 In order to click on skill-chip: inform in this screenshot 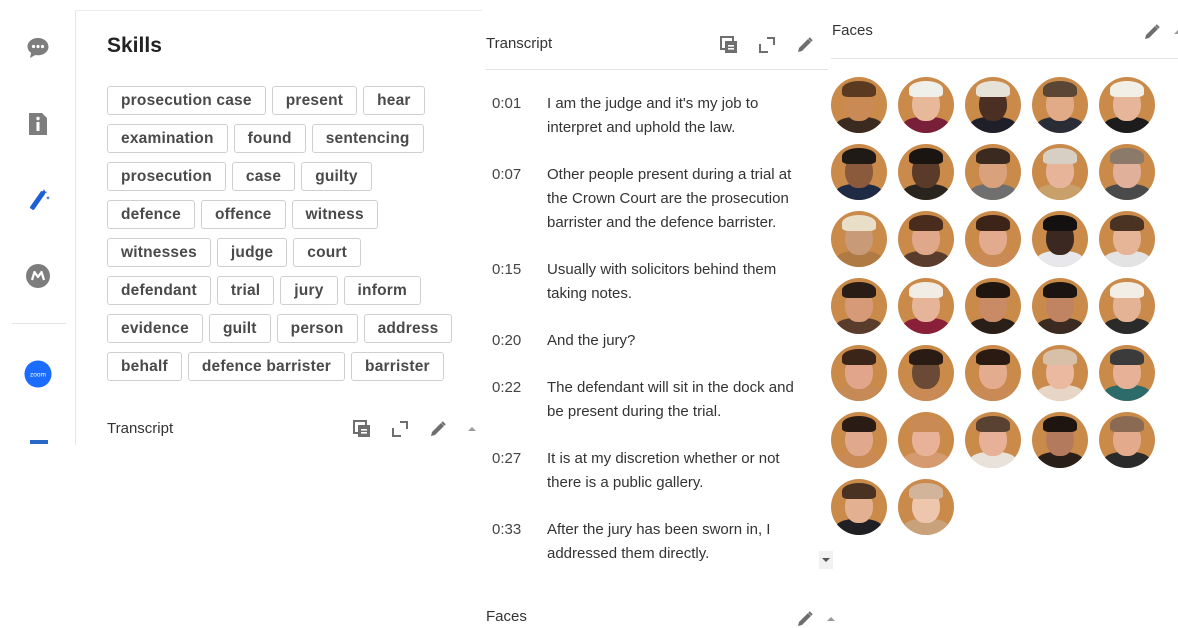, I will do `click(382, 290)`.